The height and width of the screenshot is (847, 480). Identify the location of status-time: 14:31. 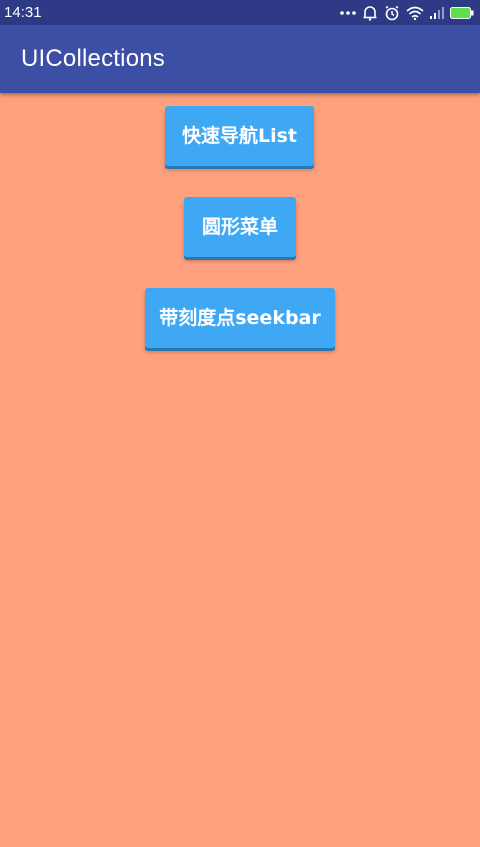
(23, 12).